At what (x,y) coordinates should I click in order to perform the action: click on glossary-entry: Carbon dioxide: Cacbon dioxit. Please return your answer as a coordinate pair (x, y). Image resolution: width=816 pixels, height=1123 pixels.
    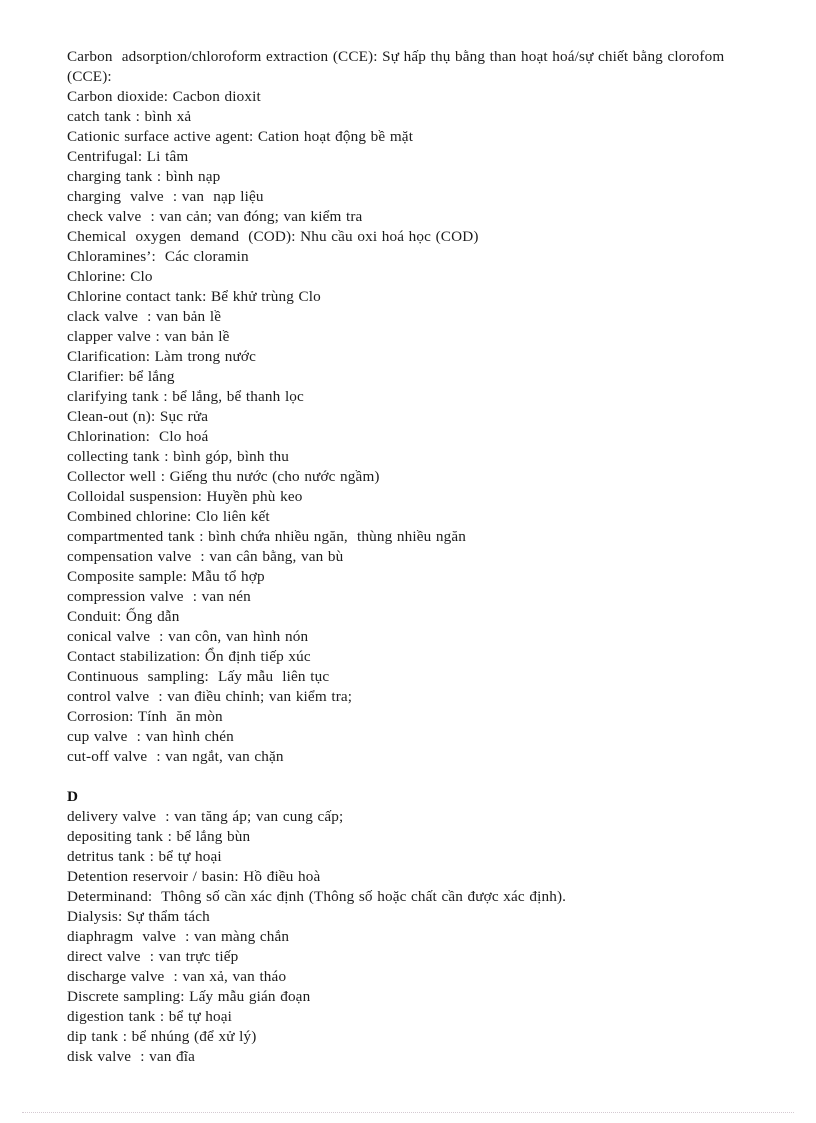
    Looking at the image, I should click on (164, 96).